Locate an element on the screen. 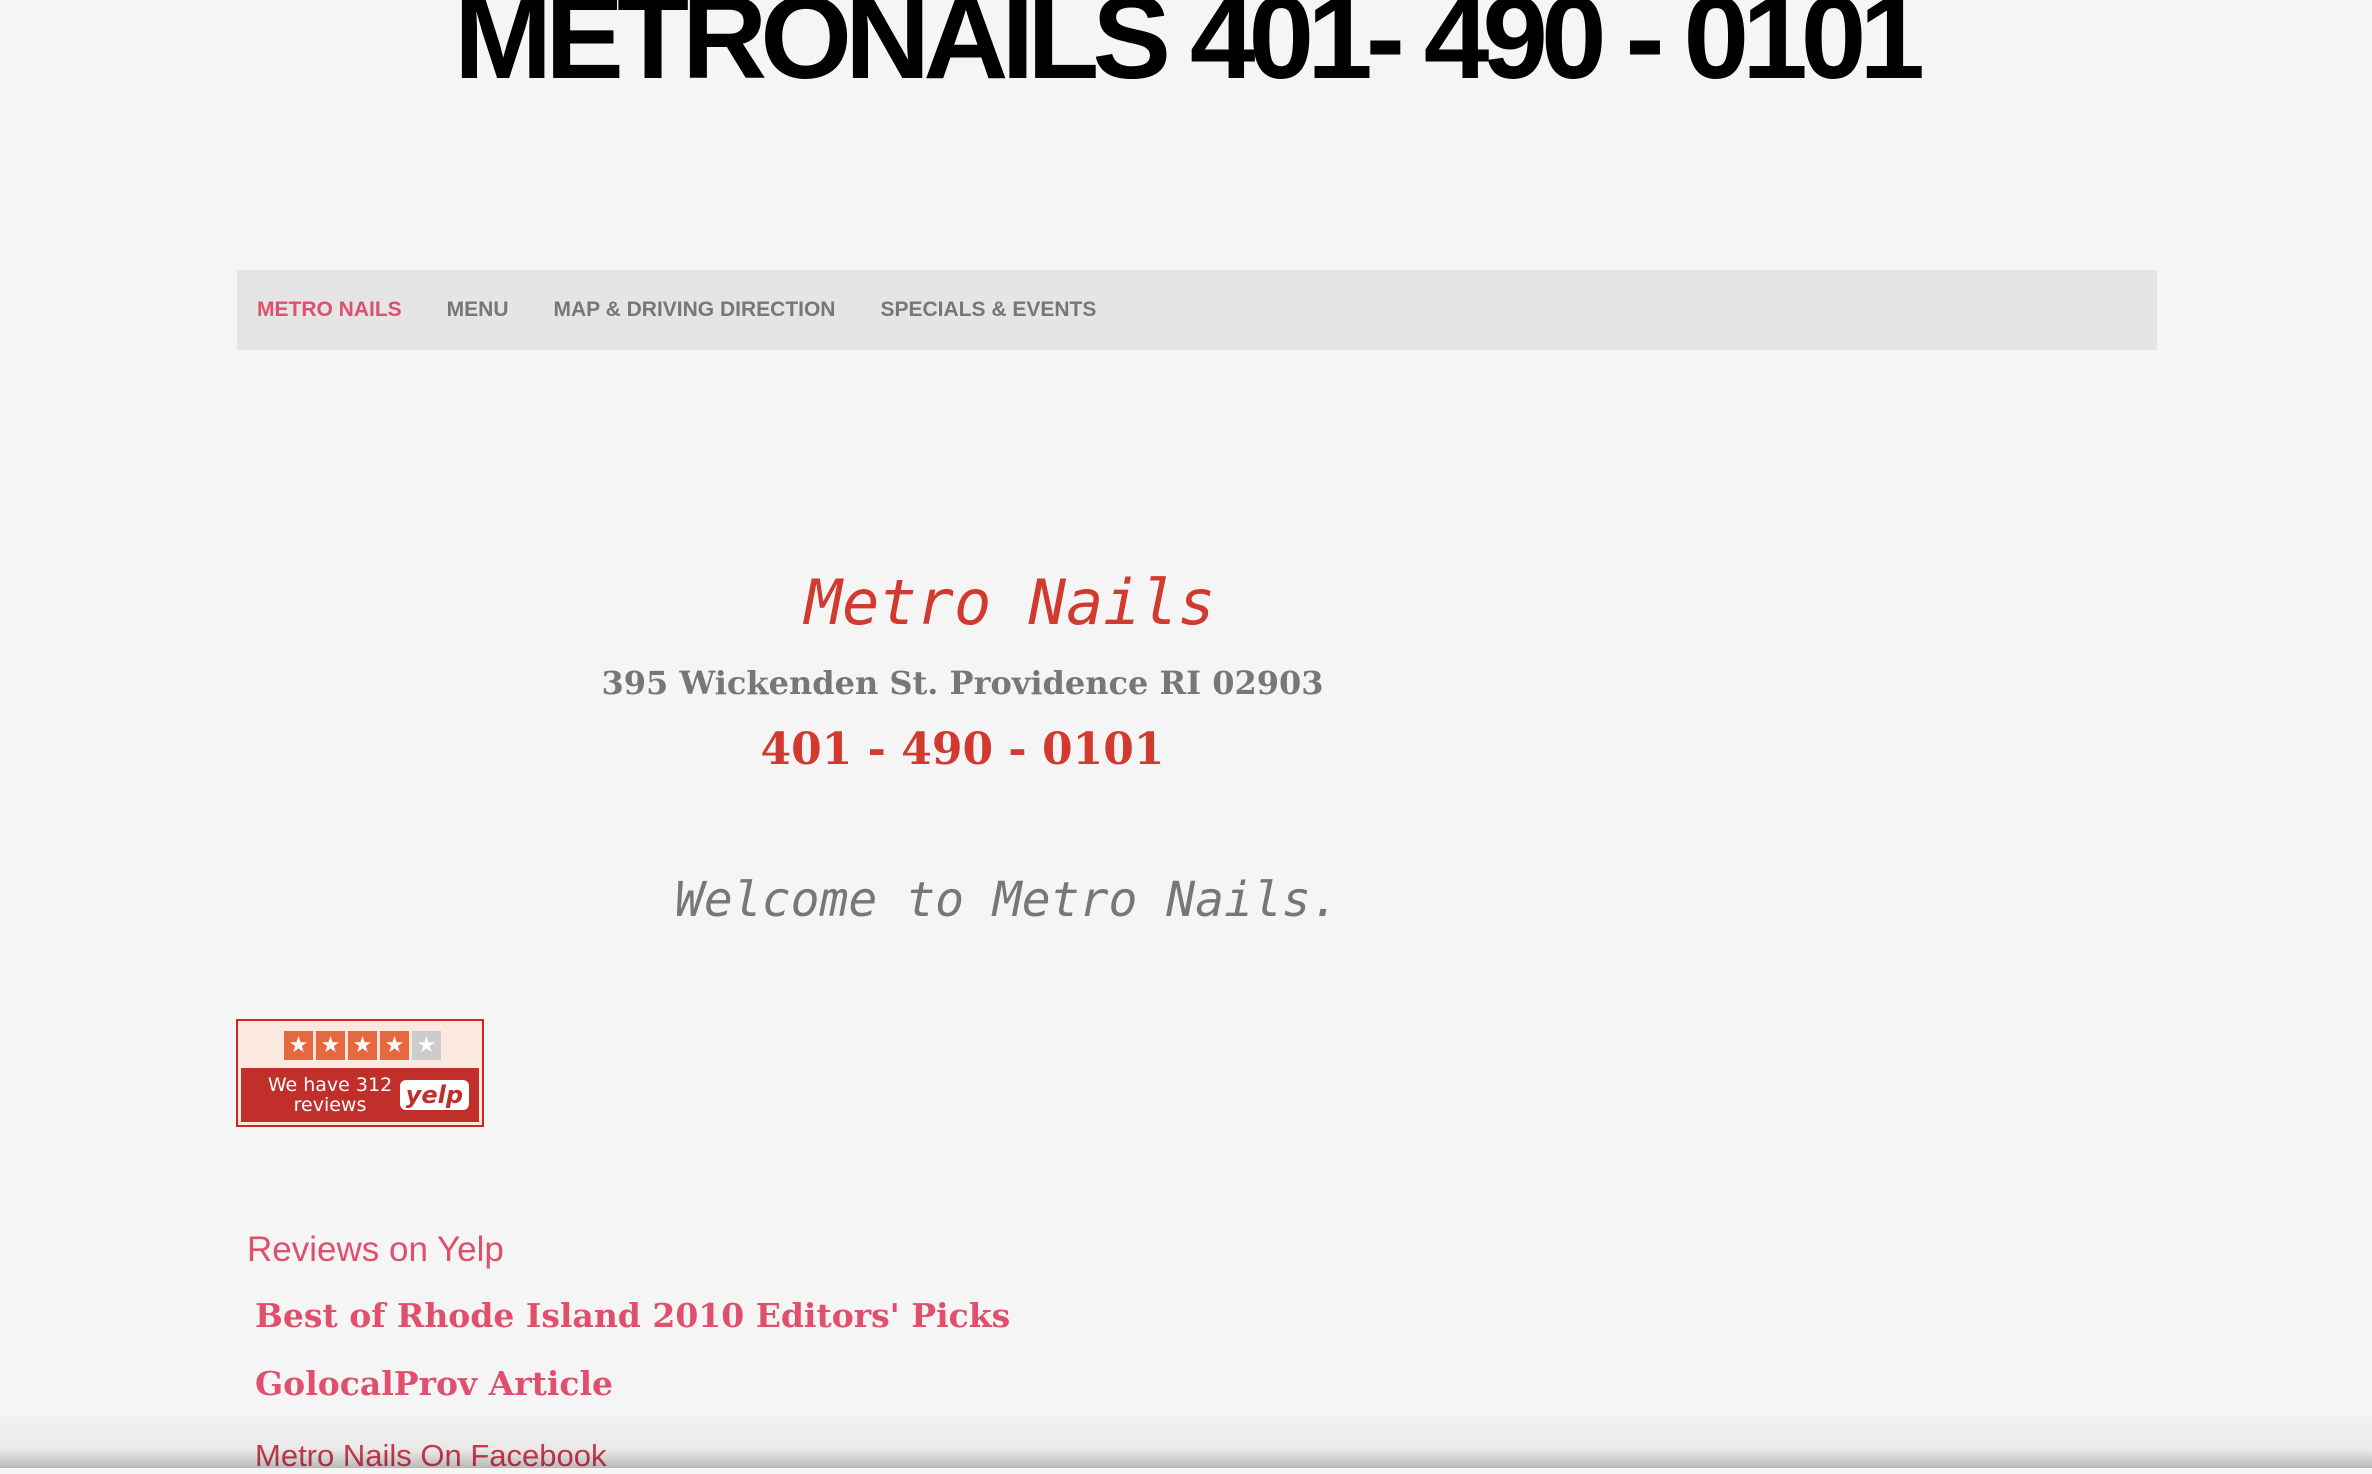 The image size is (2372, 1474). nav-item-menu: MENU is located at coordinates (478, 310).